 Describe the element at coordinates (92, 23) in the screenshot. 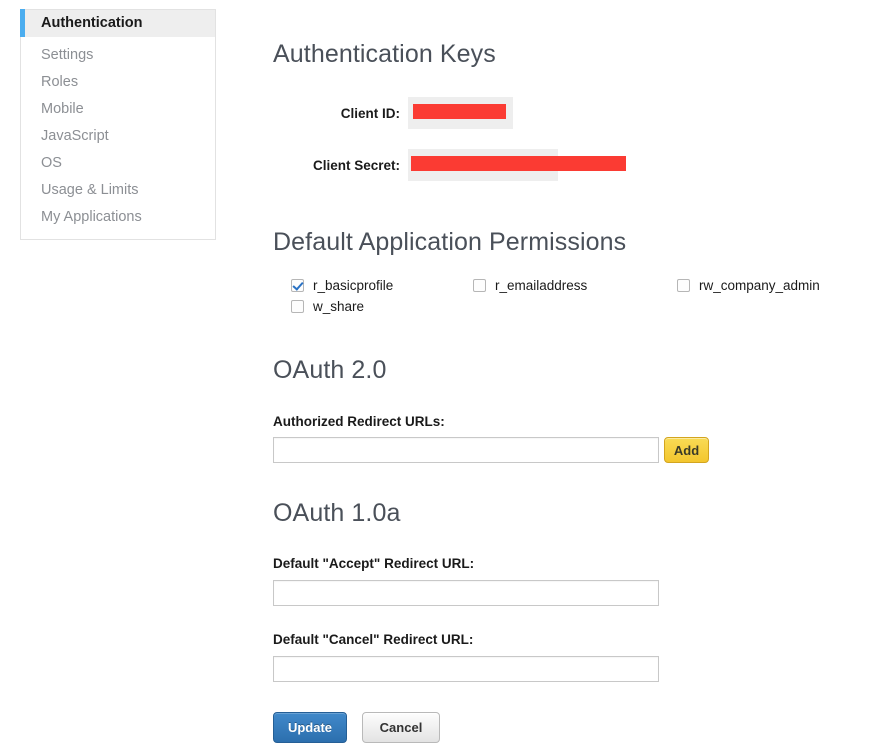

I see `sidebar-item-label: Authentication` at that location.